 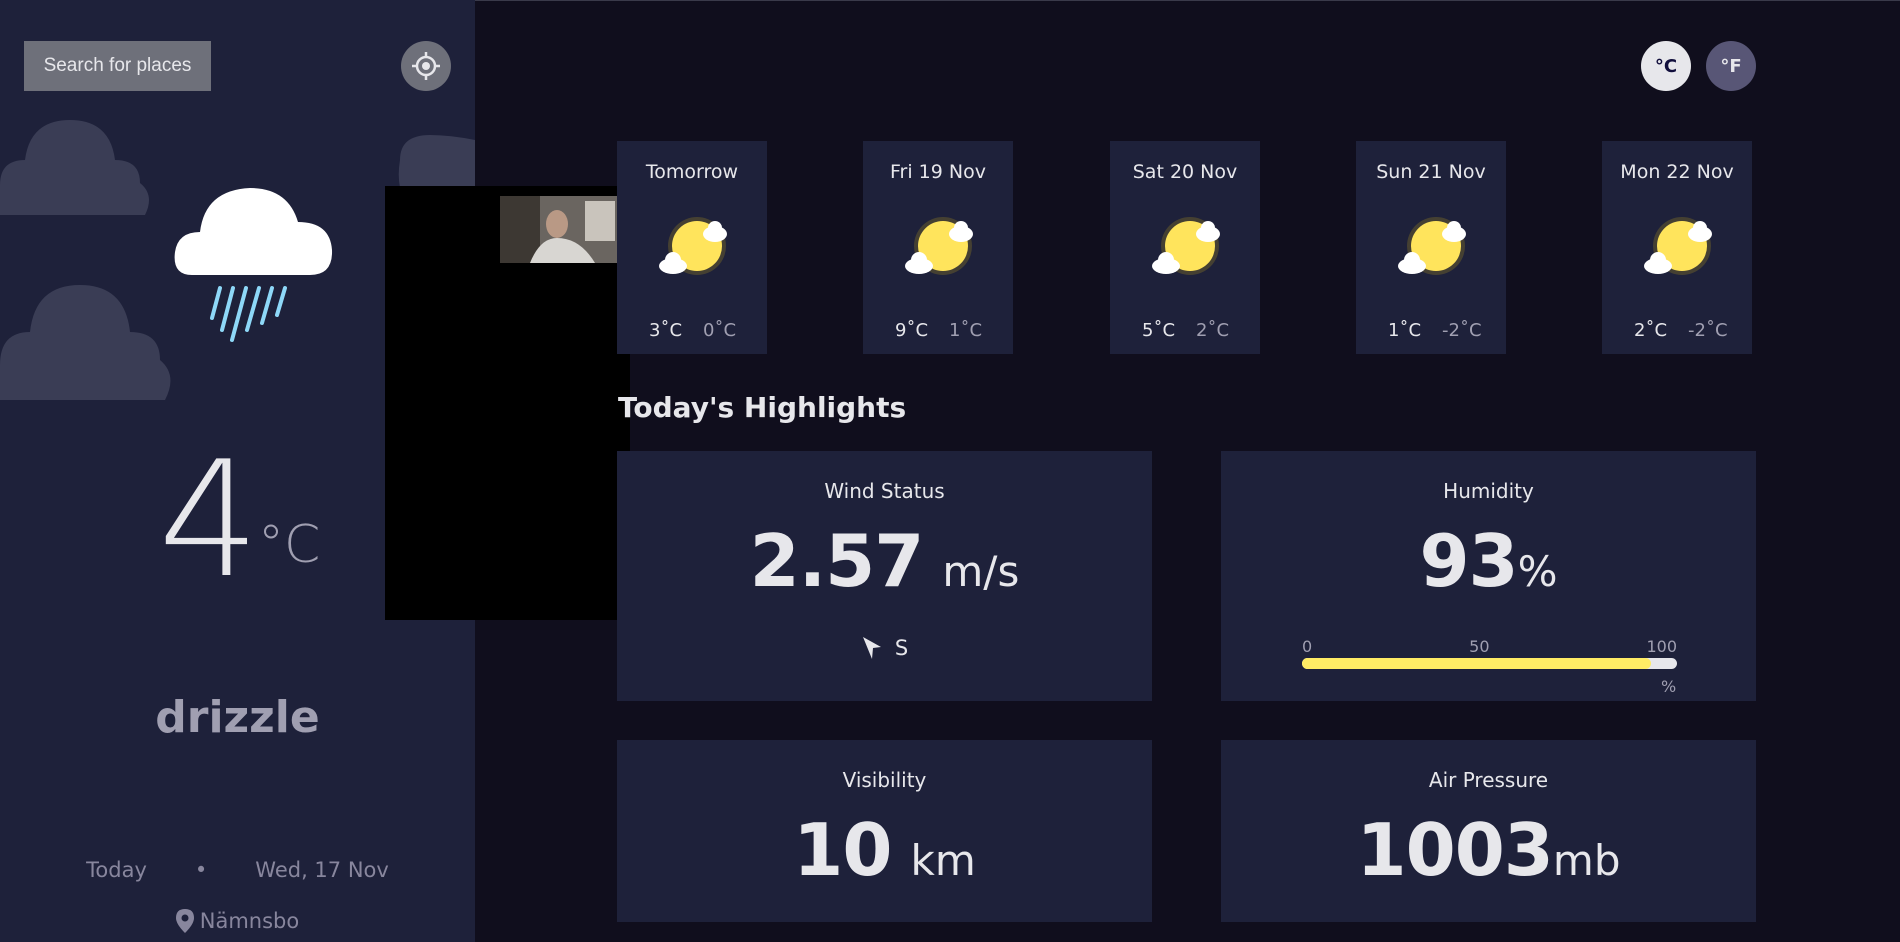 I want to click on drizzle-cloud-icon, so click(x=253, y=265).